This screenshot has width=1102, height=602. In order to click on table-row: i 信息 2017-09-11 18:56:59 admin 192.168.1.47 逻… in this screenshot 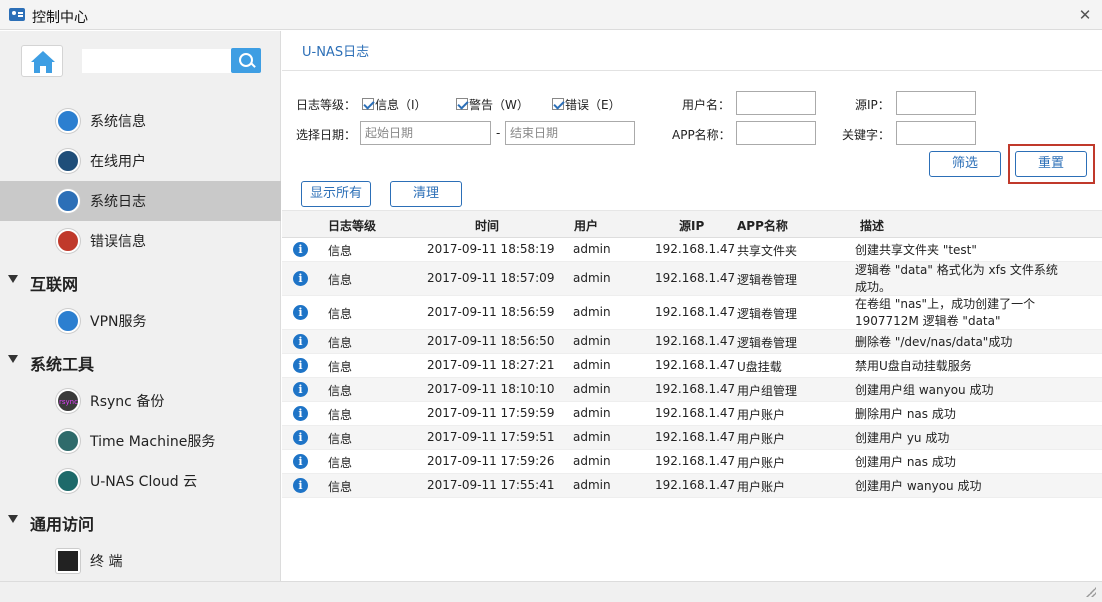, I will do `click(692, 313)`.